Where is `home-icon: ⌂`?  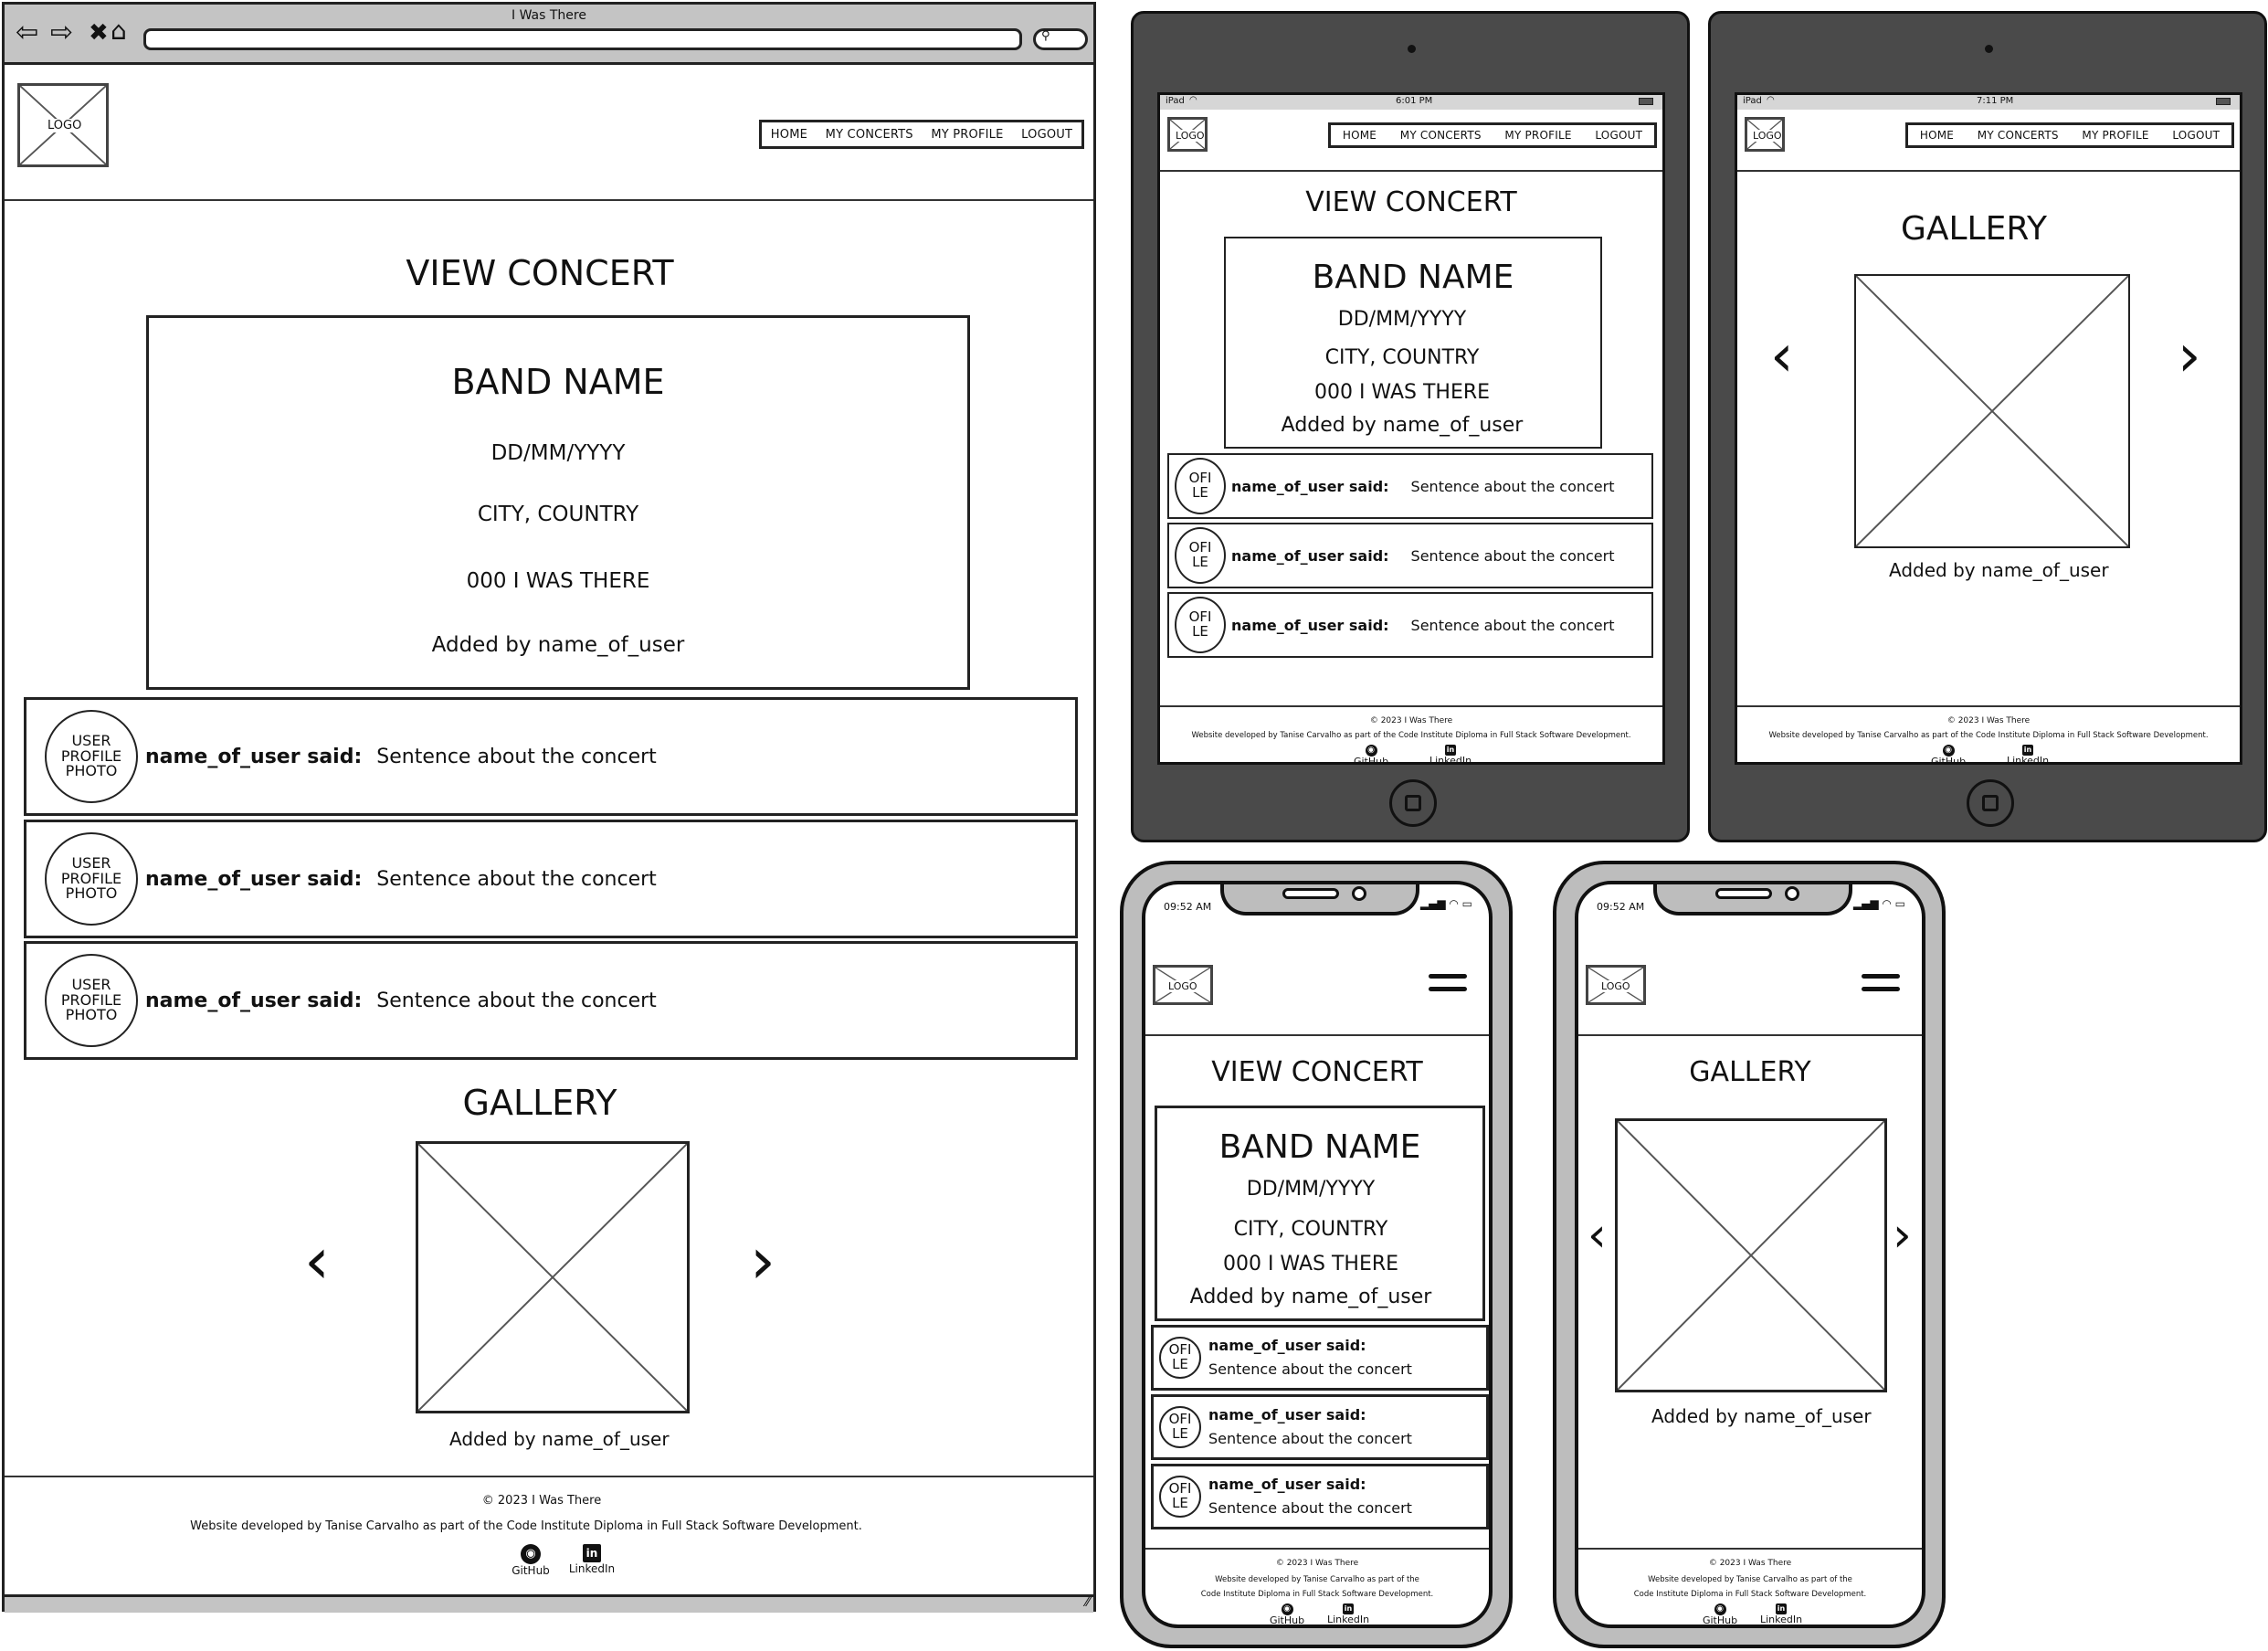 home-icon: ⌂ is located at coordinates (119, 31).